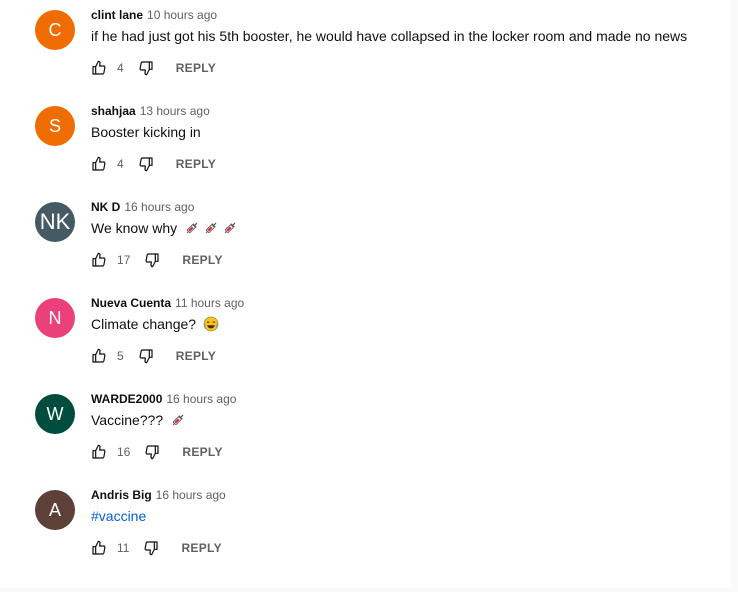 Image resolution: width=738 pixels, height=592 pixels. I want to click on comment-actions: 17 REPLY, so click(157, 260).